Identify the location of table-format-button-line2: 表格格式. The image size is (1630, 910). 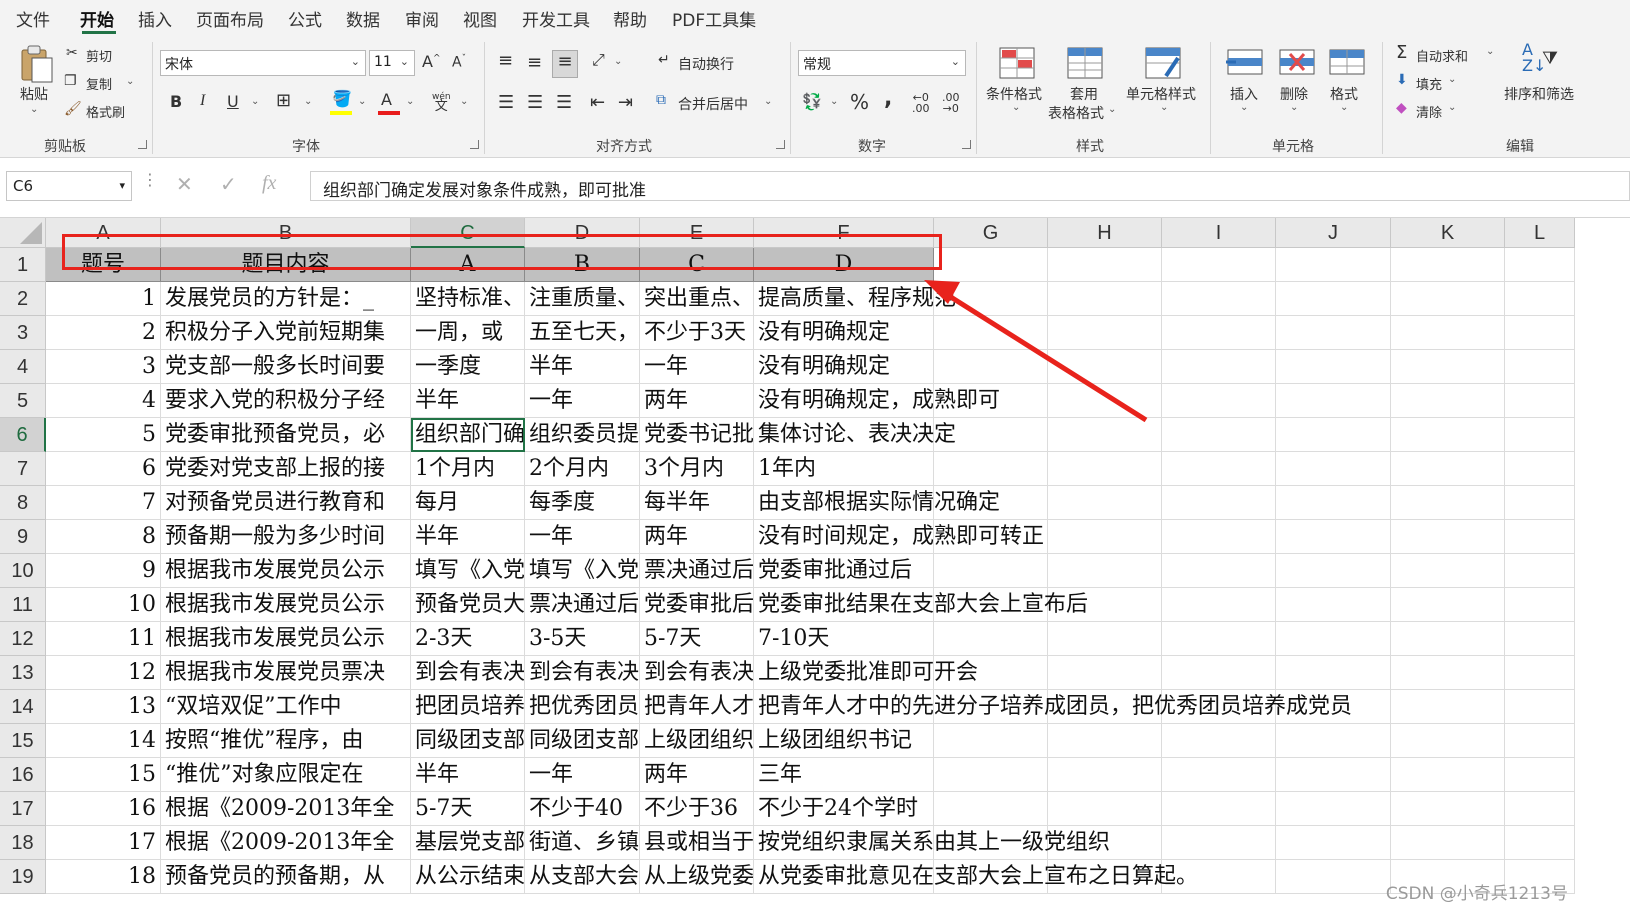
(1076, 113).